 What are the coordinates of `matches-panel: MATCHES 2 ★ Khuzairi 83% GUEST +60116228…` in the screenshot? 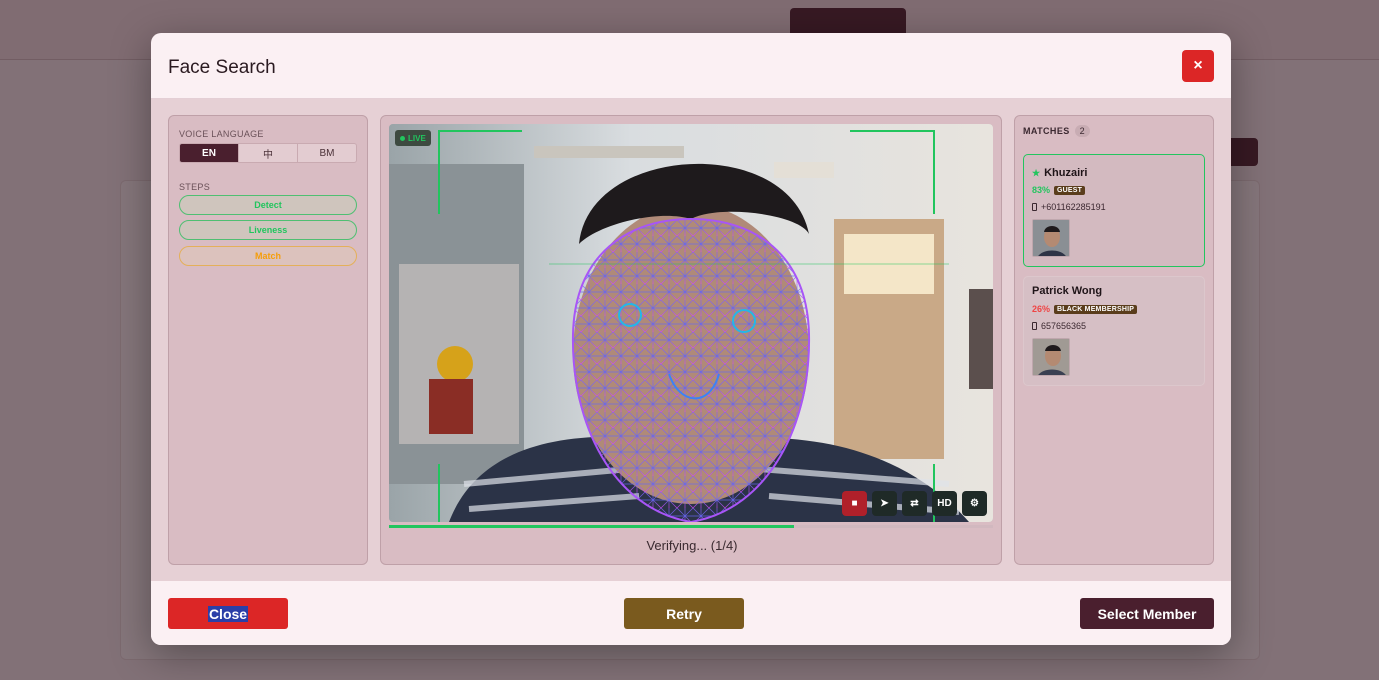 It's located at (1114, 340).